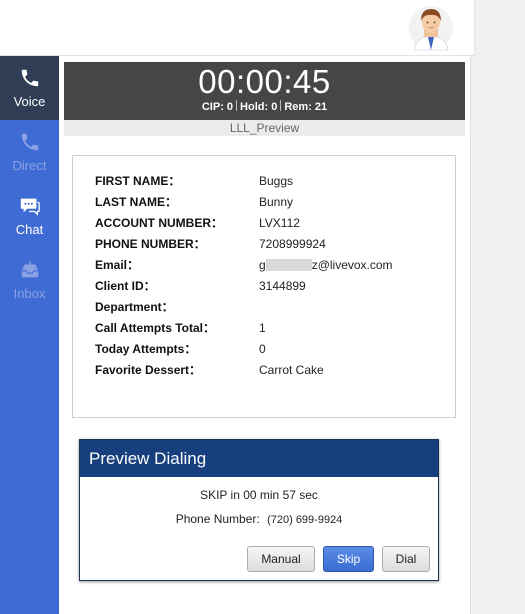 Image resolution: width=525 pixels, height=614 pixels. Describe the element at coordinates (259, 495) in the screenshot. I see `skip-countdown: SKIP in 00 min 57 sec` at that location.